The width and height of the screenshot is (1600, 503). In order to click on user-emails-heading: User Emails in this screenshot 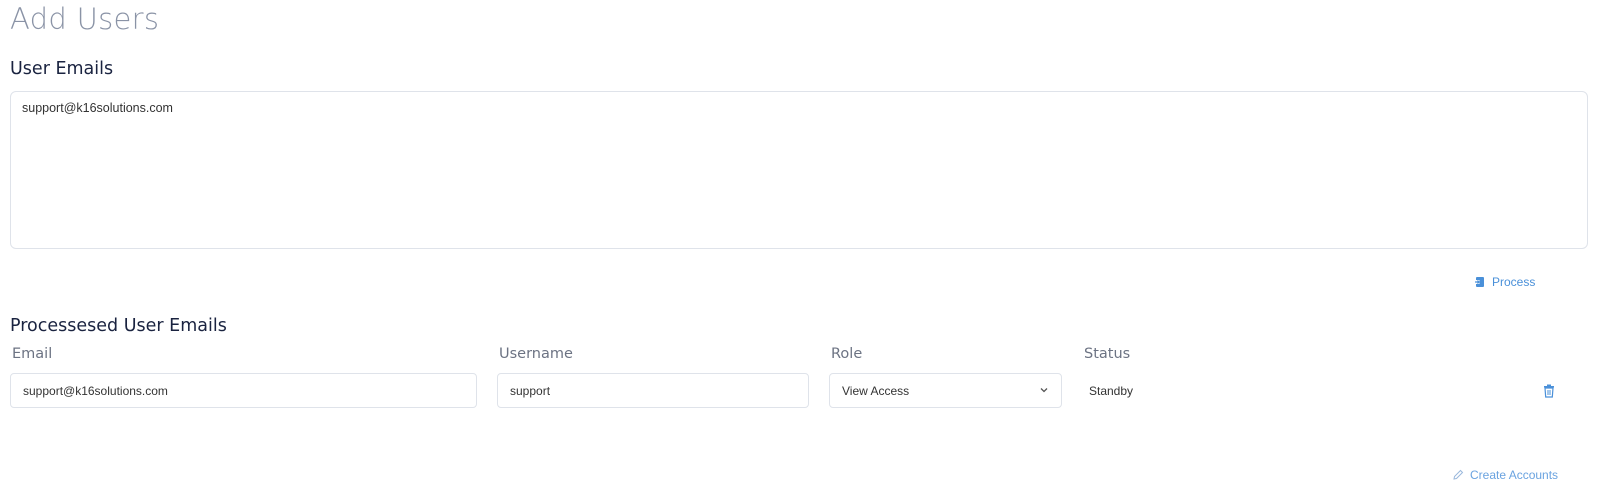, I will do `click(62, 69)`.